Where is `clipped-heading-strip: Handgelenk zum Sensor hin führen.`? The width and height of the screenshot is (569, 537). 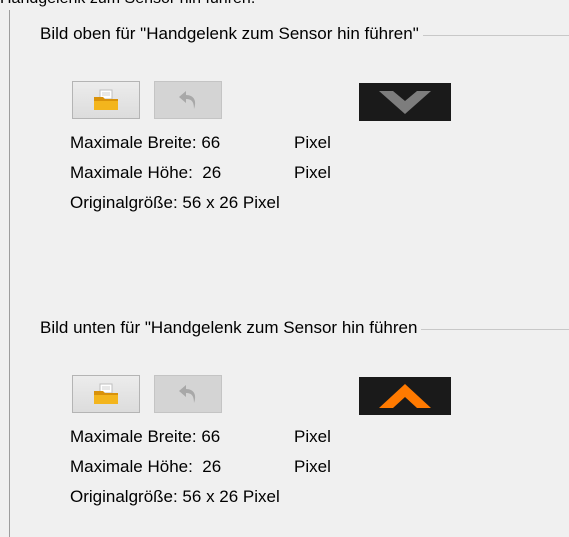 clipped-heading-strip: Handgelenk zum Sensor hin führen. is located at coordinates (284, 5).